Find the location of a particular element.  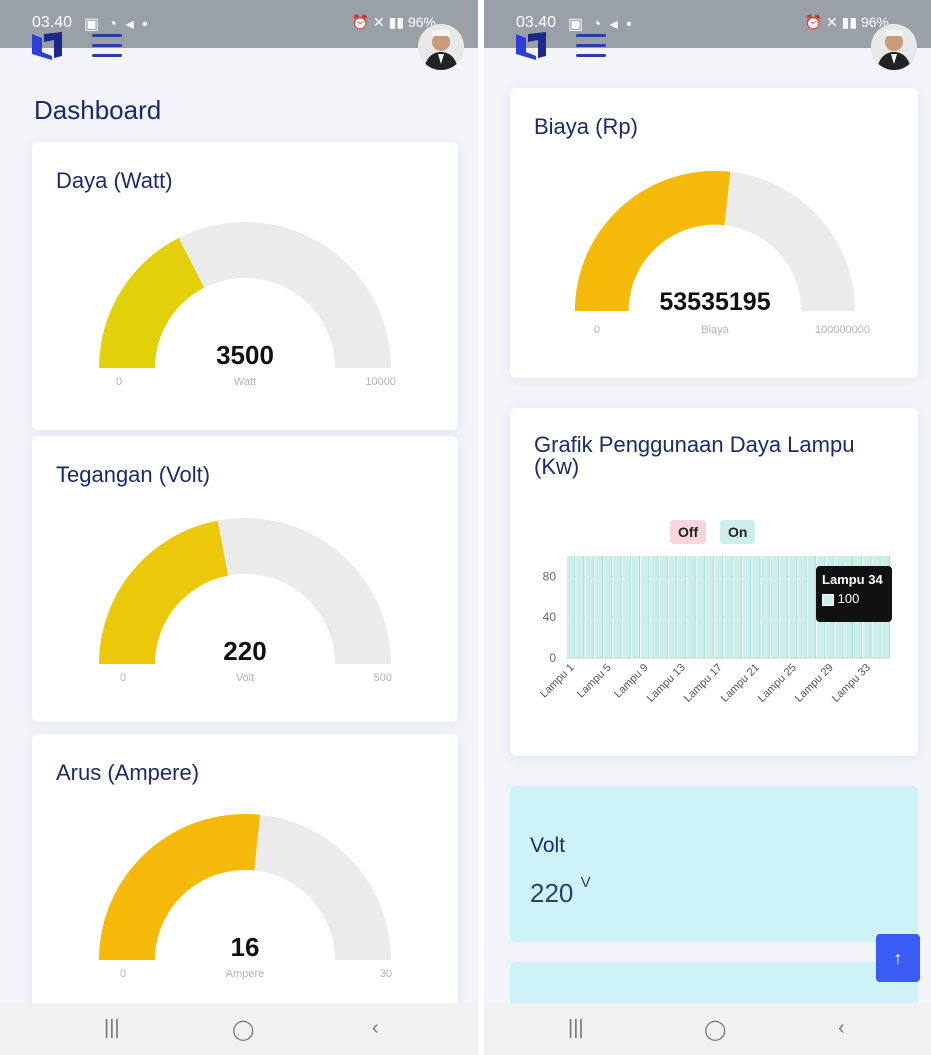

tegangan-card: Tegangan (Volt) 220 Volt 0 500 is located at coordinates (245, 579).